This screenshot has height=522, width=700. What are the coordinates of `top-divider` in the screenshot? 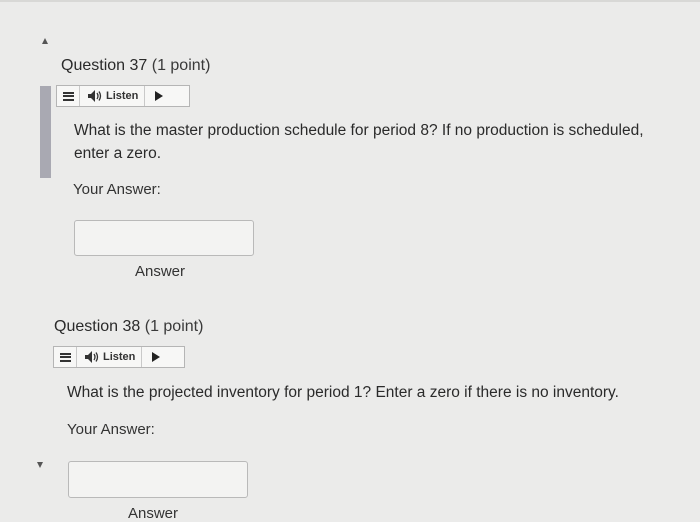 It's located at (350, 1).